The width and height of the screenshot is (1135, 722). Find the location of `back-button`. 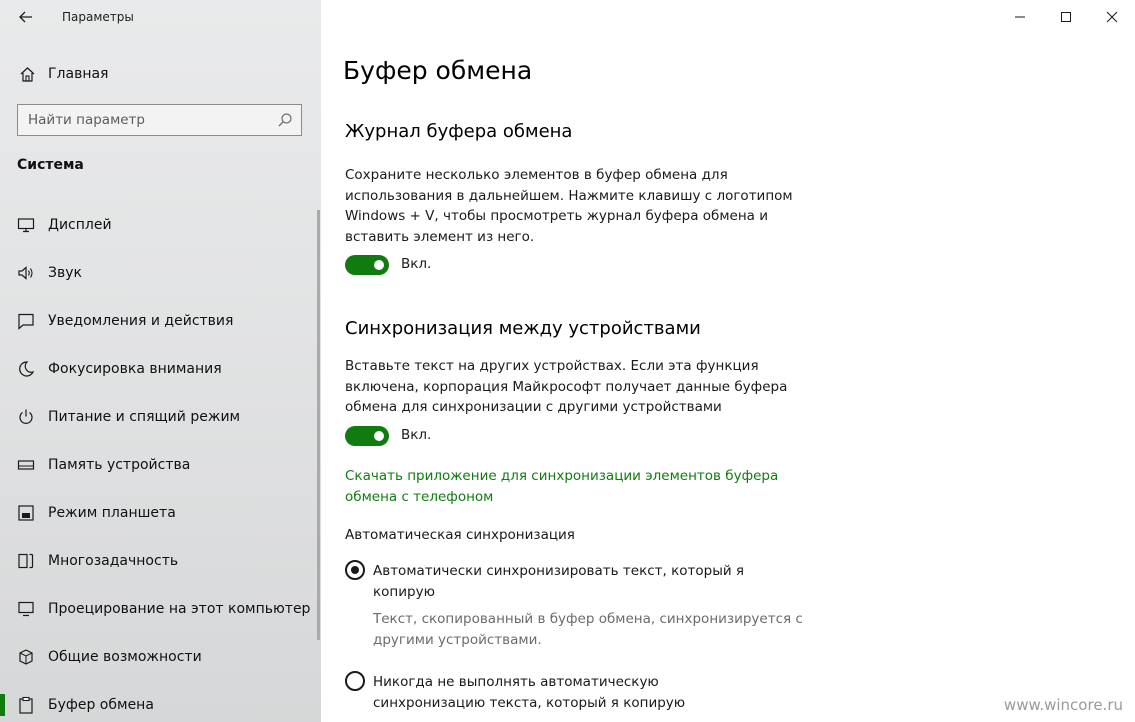

back-button is located at coordinates (26, 17).